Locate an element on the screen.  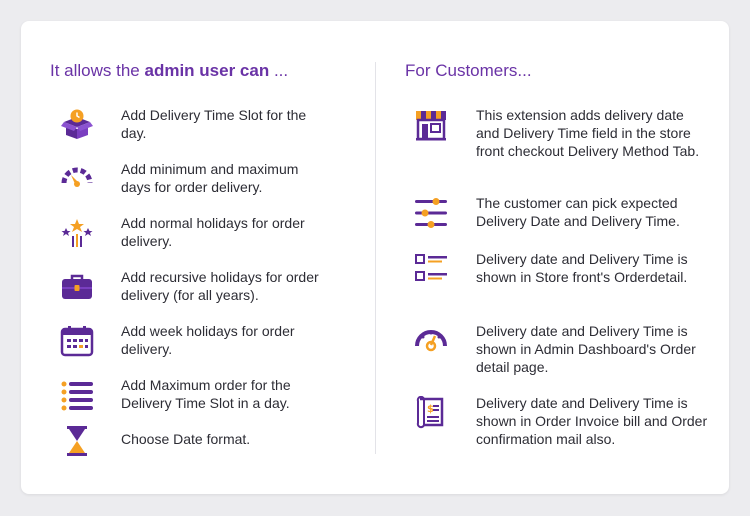
checklist-icon is located at coordinates (431, 269).